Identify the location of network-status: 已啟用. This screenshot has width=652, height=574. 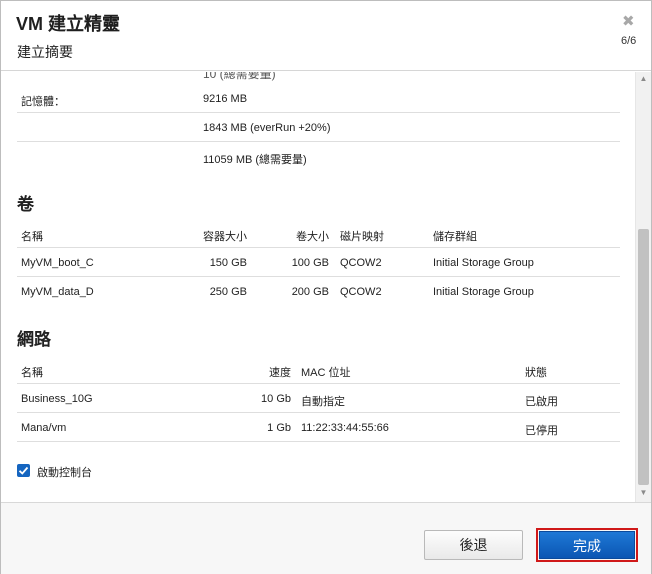
(541, 402).